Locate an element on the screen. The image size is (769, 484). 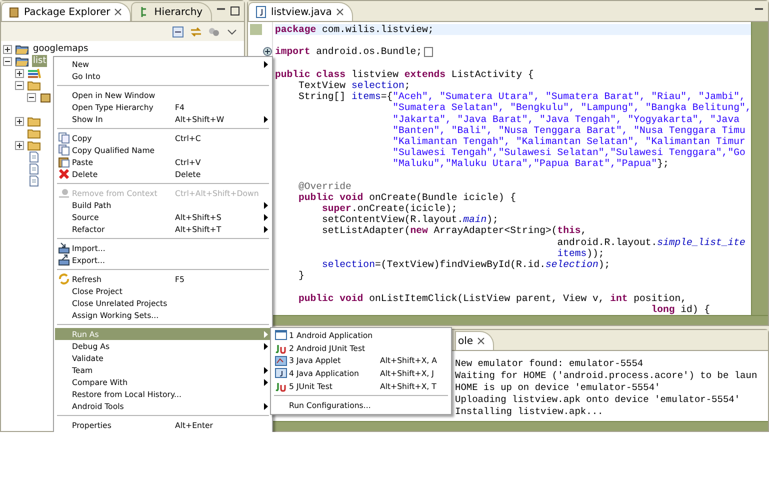
code-line: android.R.layout.simple_list_ite is located at coordinates (651, 242).